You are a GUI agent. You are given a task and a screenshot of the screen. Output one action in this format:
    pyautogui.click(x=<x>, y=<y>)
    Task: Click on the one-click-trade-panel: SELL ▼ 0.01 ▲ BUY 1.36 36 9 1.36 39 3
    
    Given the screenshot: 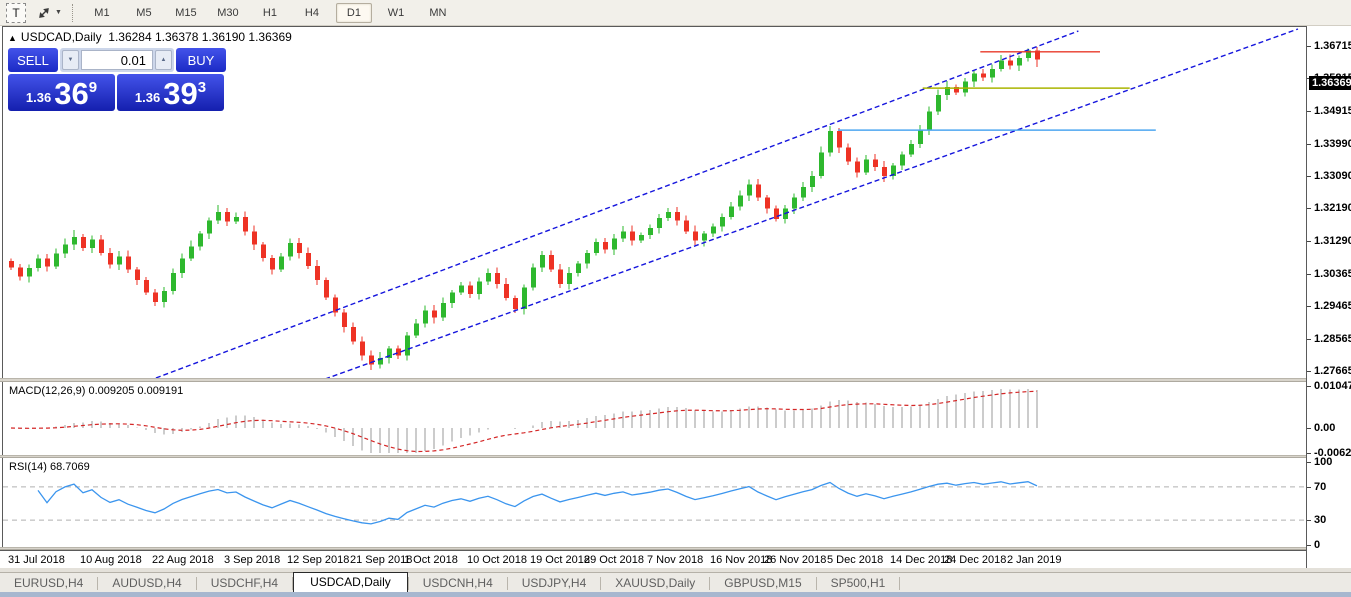 What is the action you would take?
    pyautogui.click(x=117, y=79)
    